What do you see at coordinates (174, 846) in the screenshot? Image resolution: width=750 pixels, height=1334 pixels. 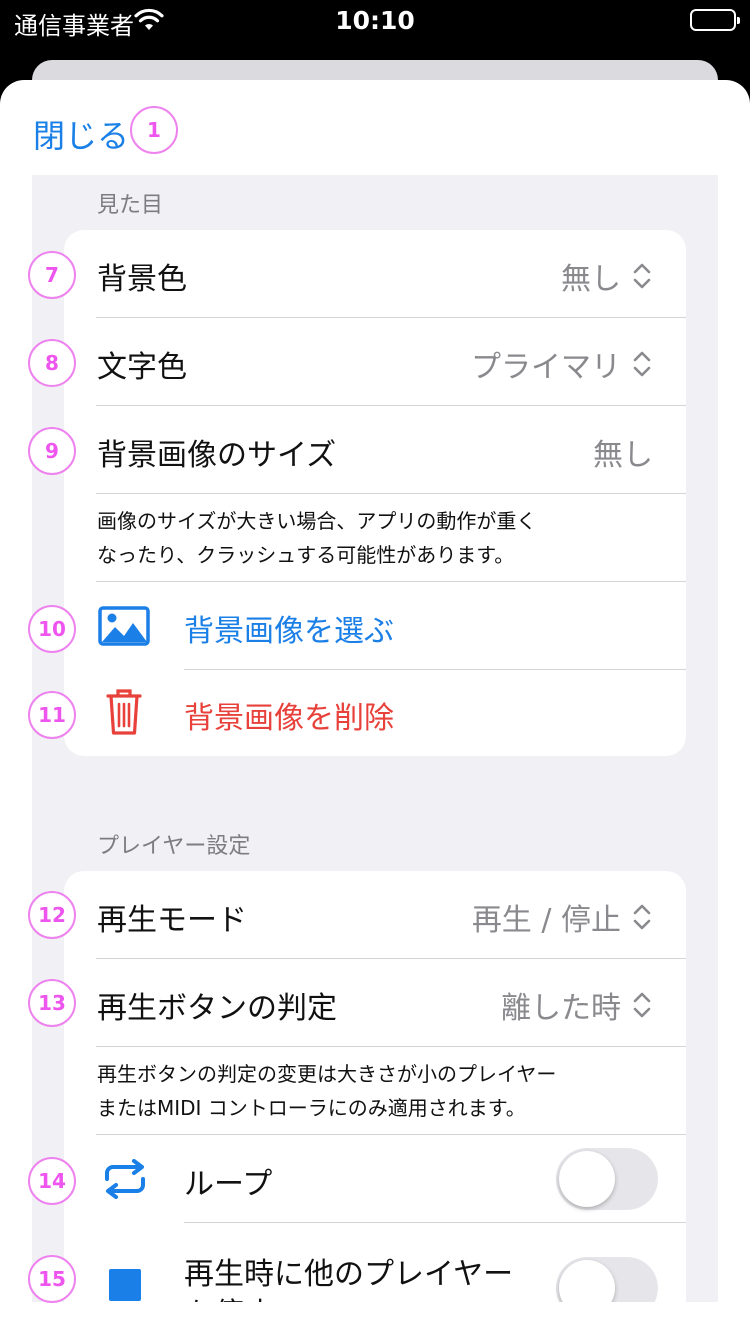 I see `section-header-player-settings: プレイヤー設定` at bounding box center [174, 846].